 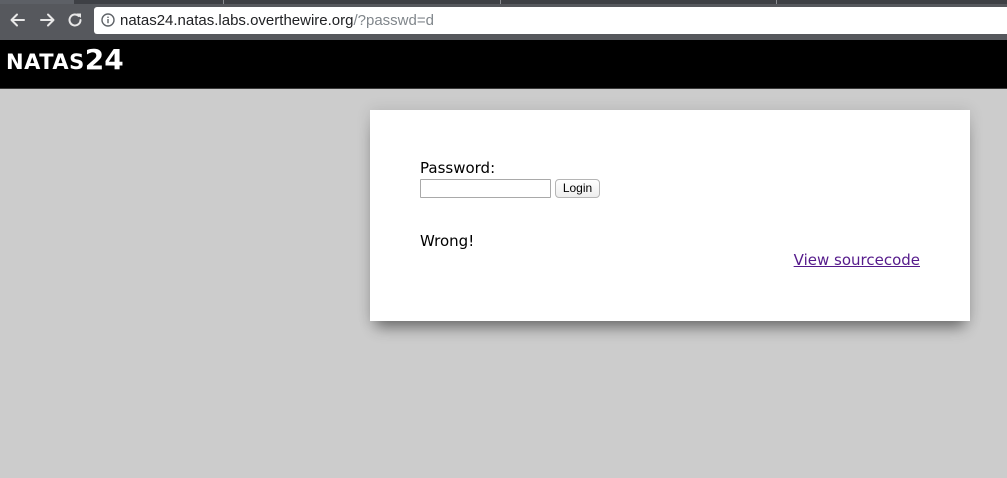 I want to click on arrow-left-icon, so click(x=17, y=20).